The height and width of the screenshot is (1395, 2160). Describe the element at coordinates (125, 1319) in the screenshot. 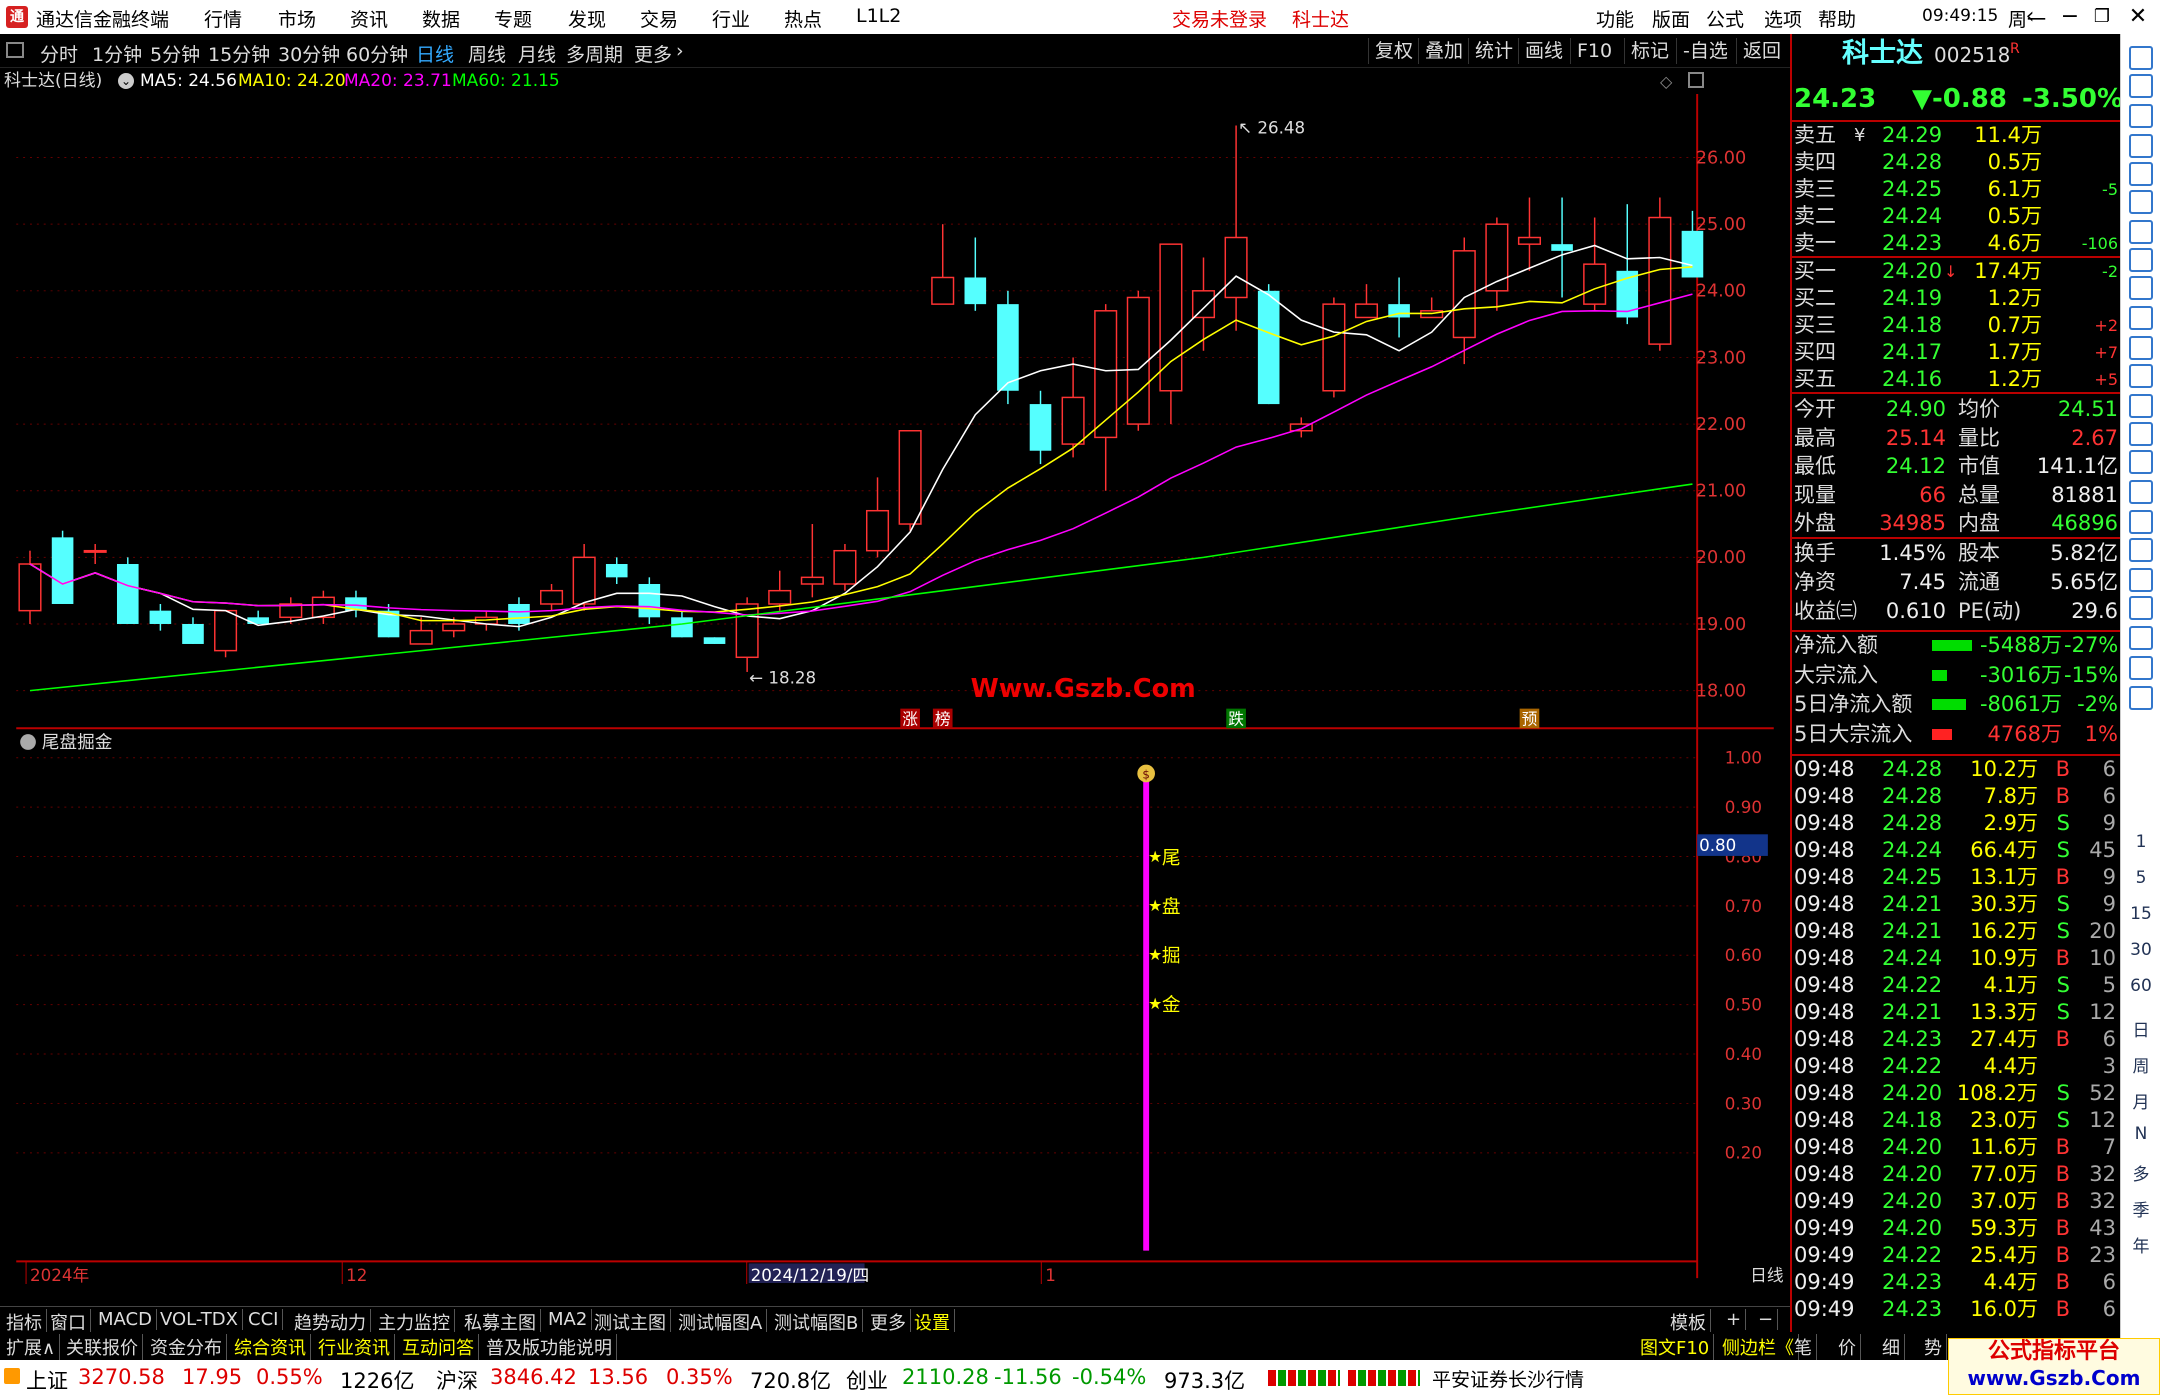

I see `indicator-tab-2: MACD` at that location.